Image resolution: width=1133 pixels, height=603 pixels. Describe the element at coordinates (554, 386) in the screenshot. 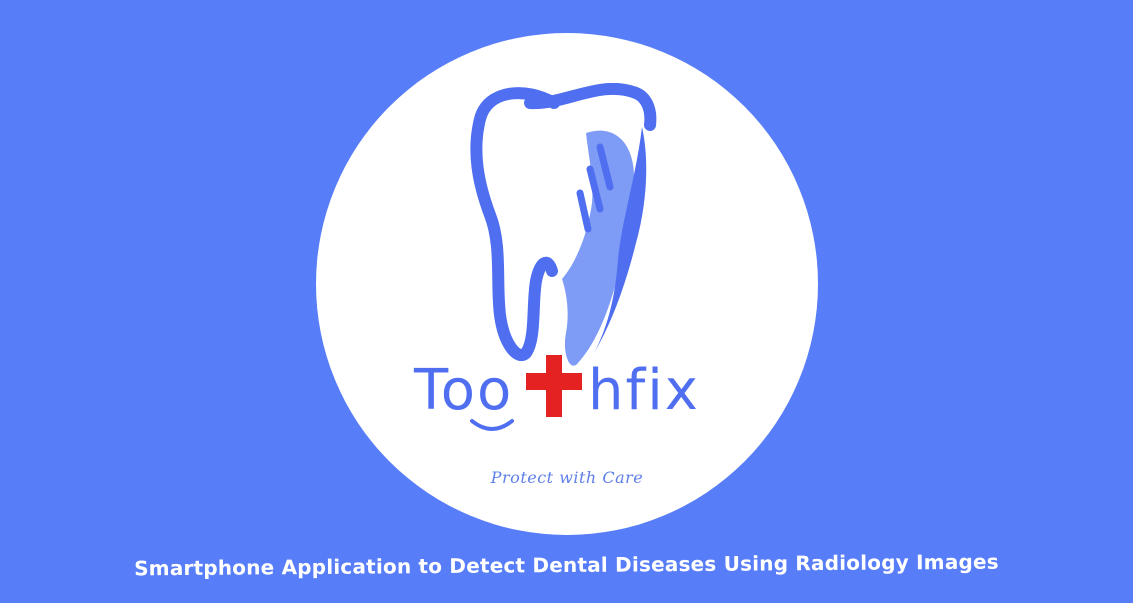

I see `red-cross-icon` at that location.